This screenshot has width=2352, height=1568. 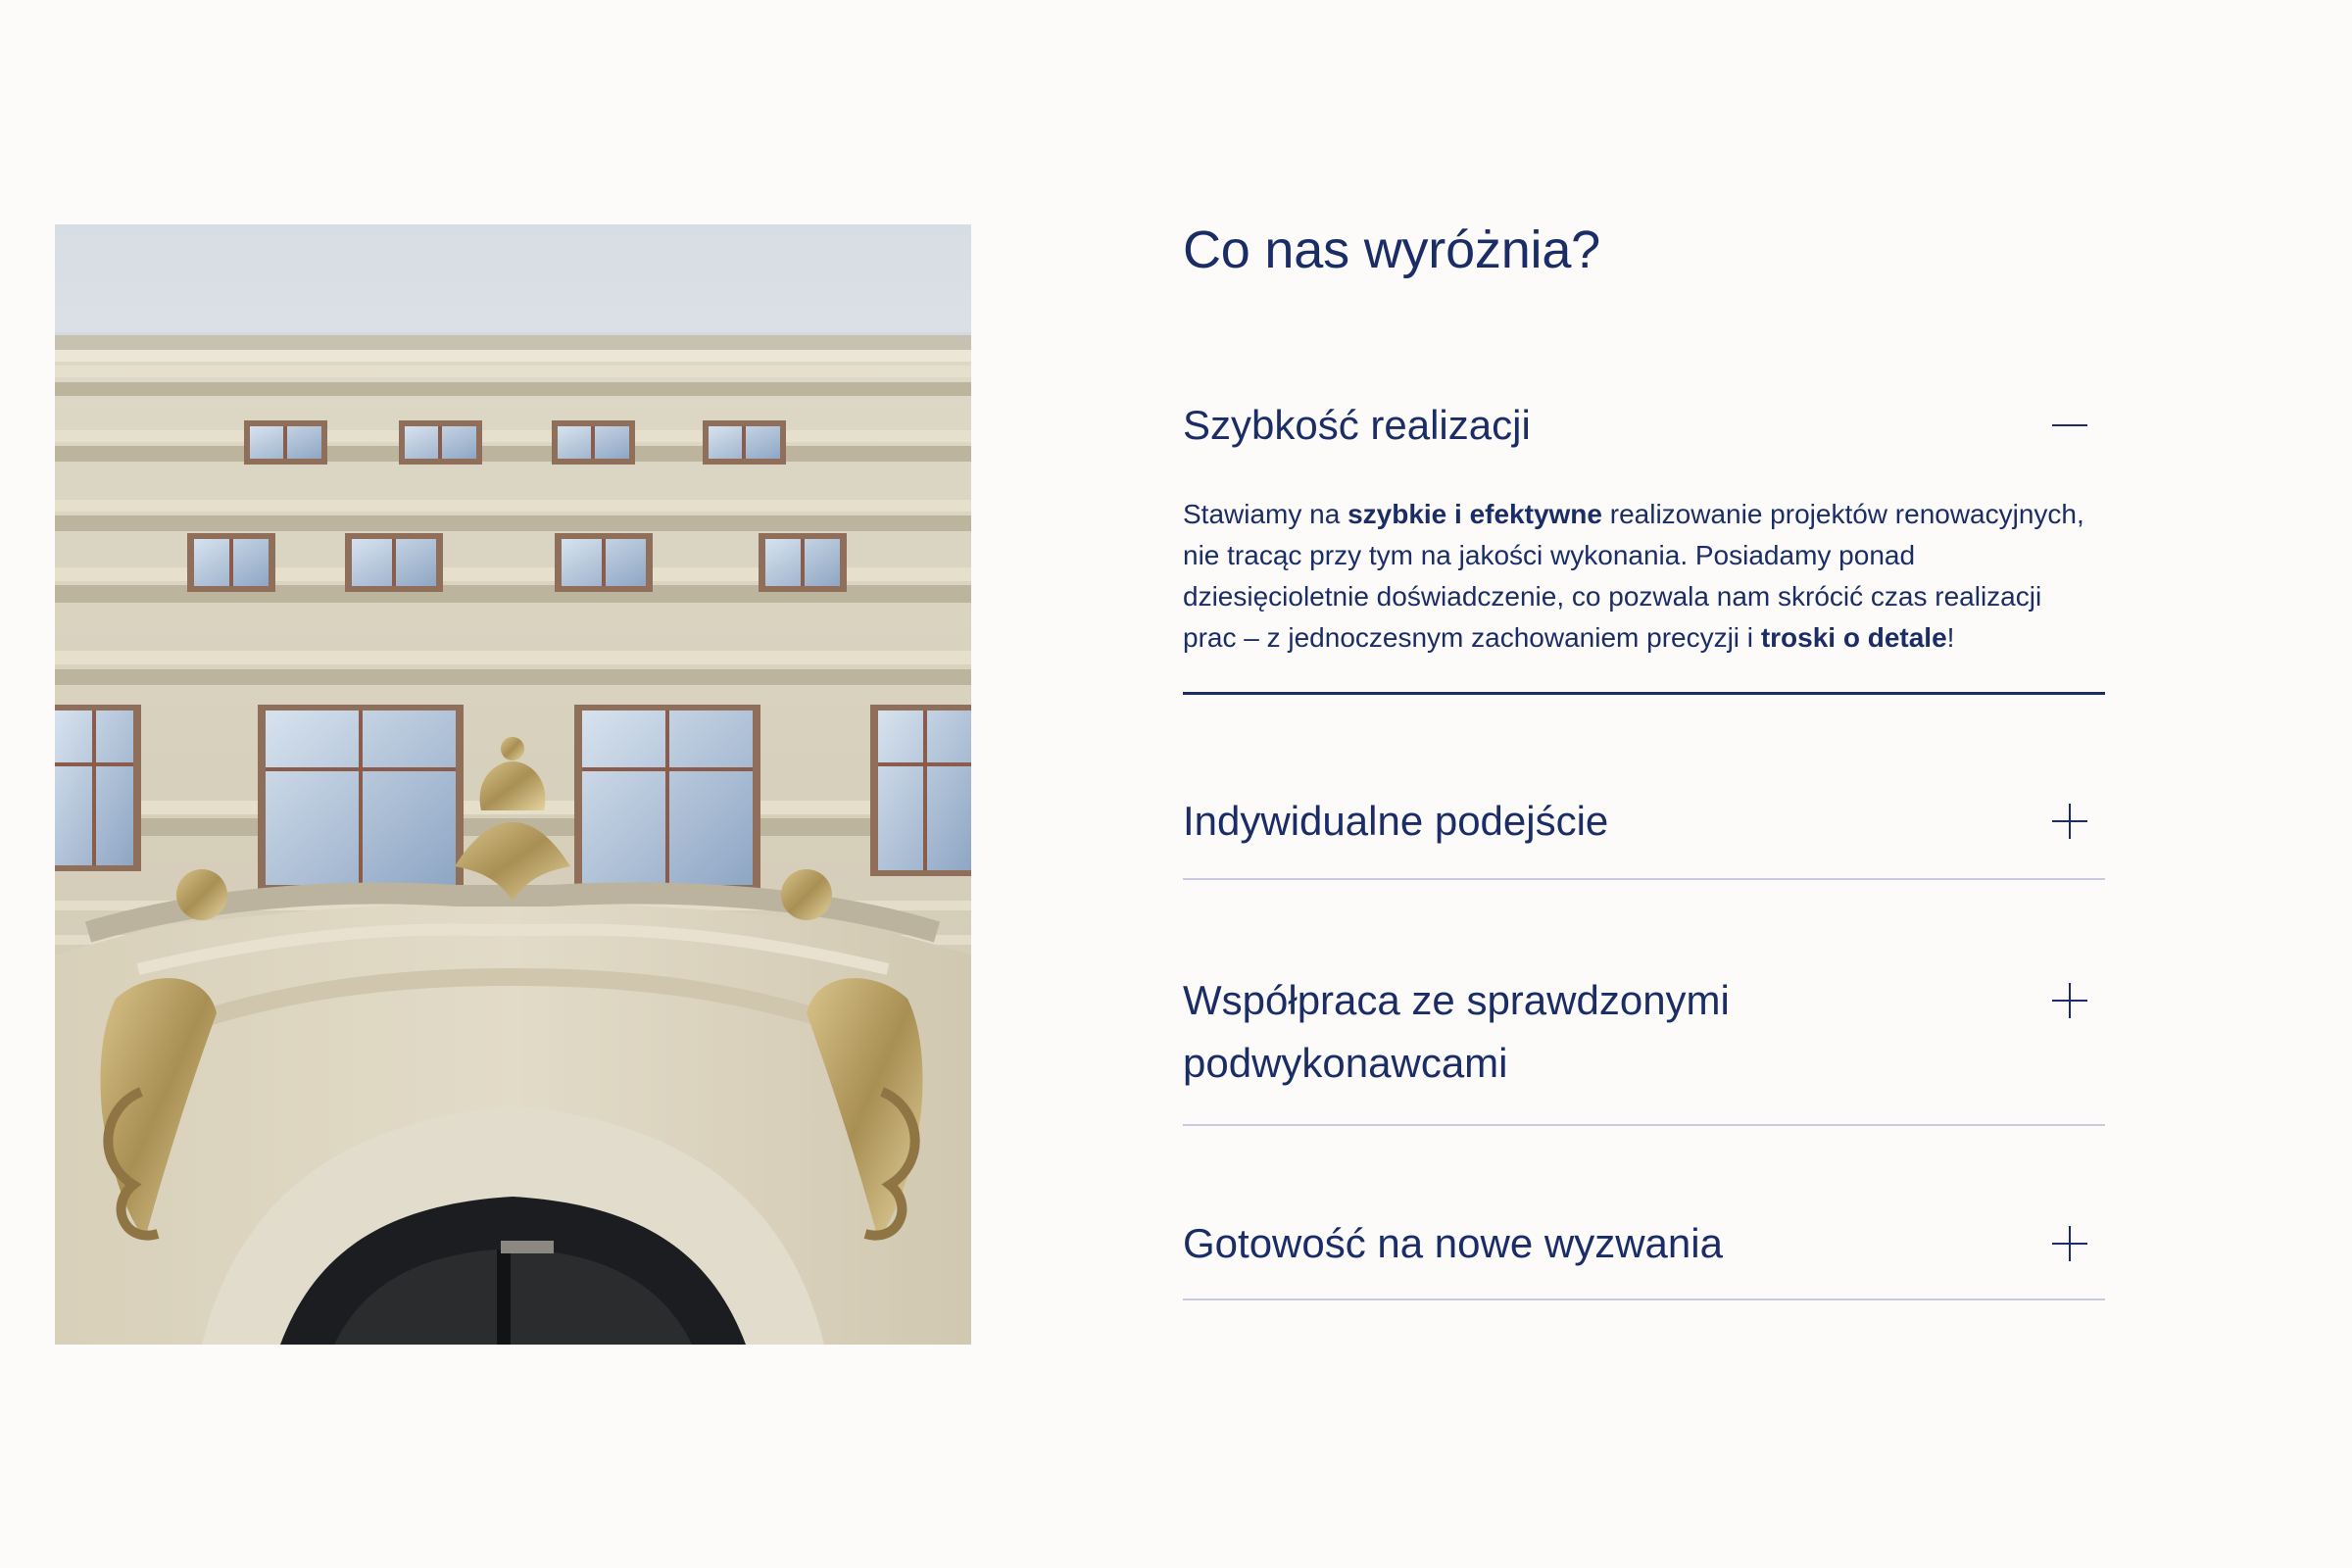 I want to click on body-text-strong: troski o detale, so click(x=1854, y=638).